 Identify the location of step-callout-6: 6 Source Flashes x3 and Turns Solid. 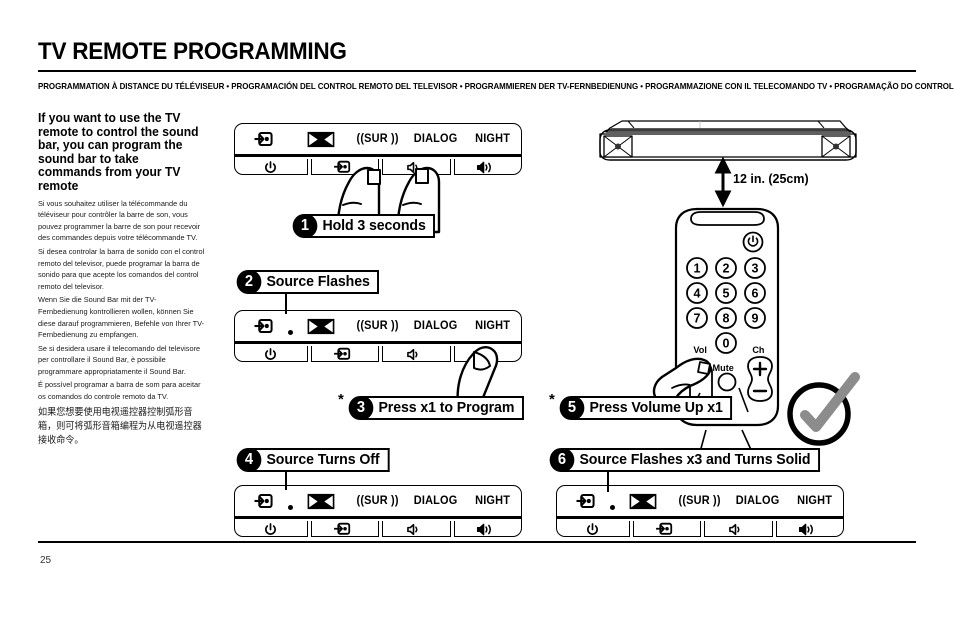
(688, 460).